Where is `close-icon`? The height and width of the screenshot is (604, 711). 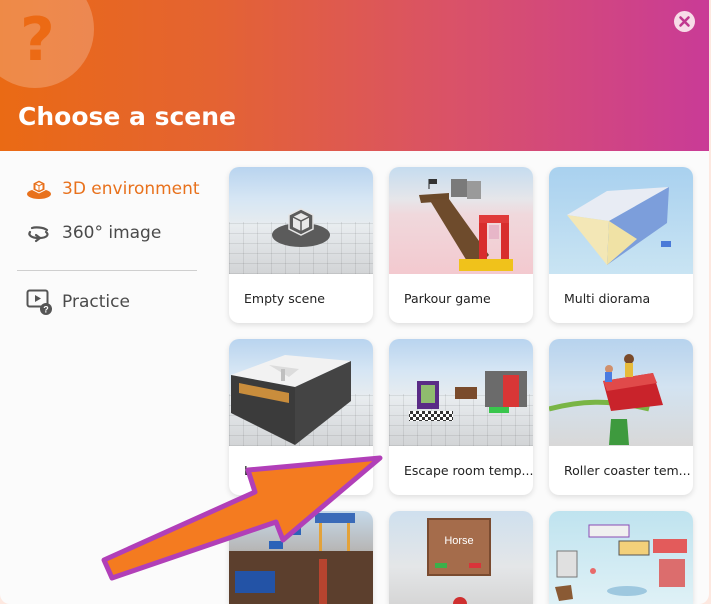
close-icon is located at coordinates (684, 21).